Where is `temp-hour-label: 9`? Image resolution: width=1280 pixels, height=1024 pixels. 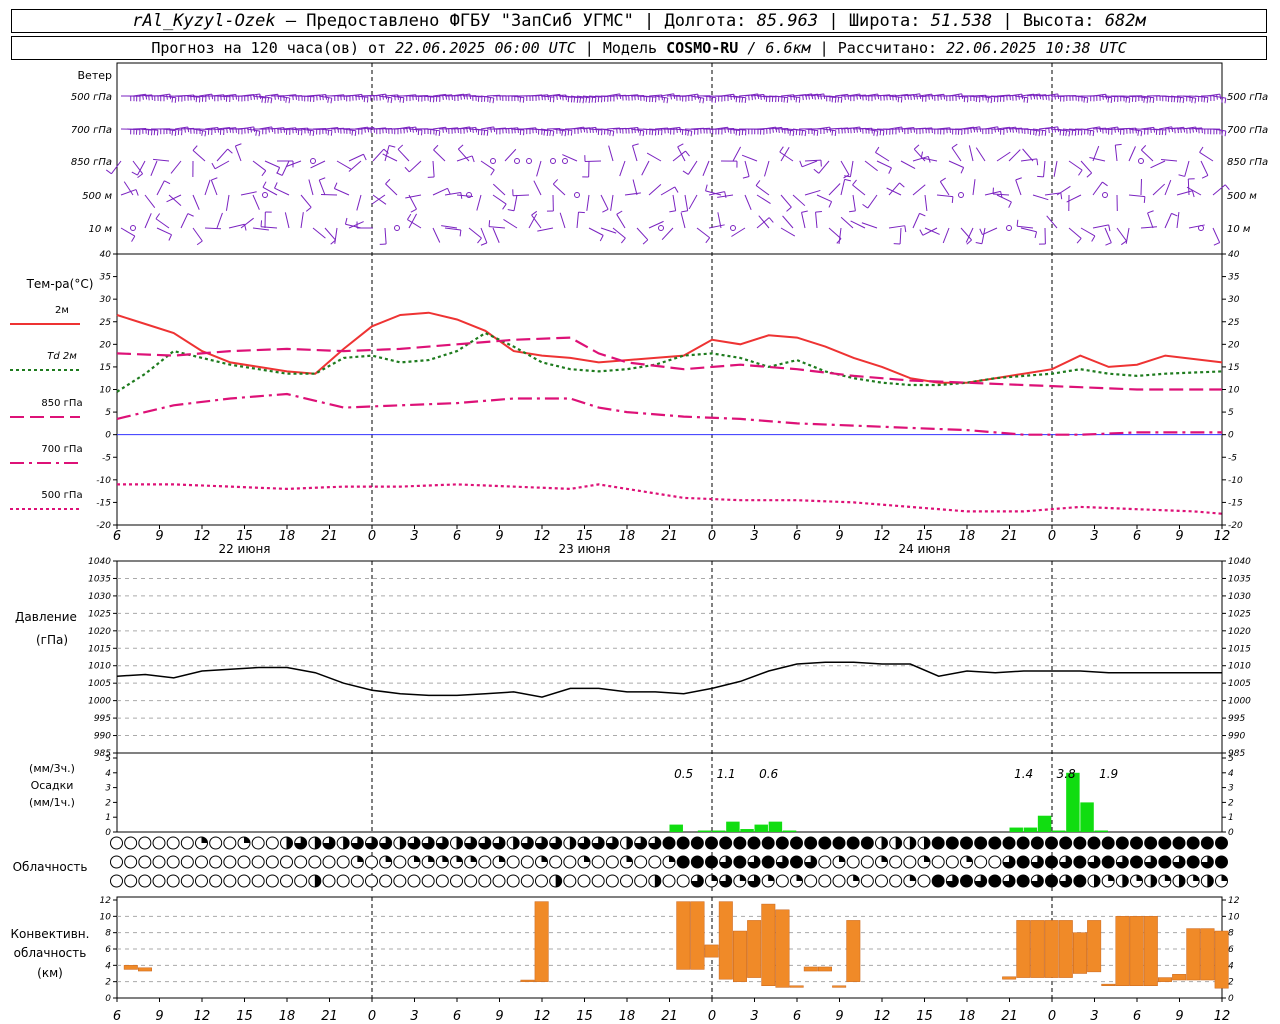 temp-hour-label: 9 is located at coordinates (159, 536).